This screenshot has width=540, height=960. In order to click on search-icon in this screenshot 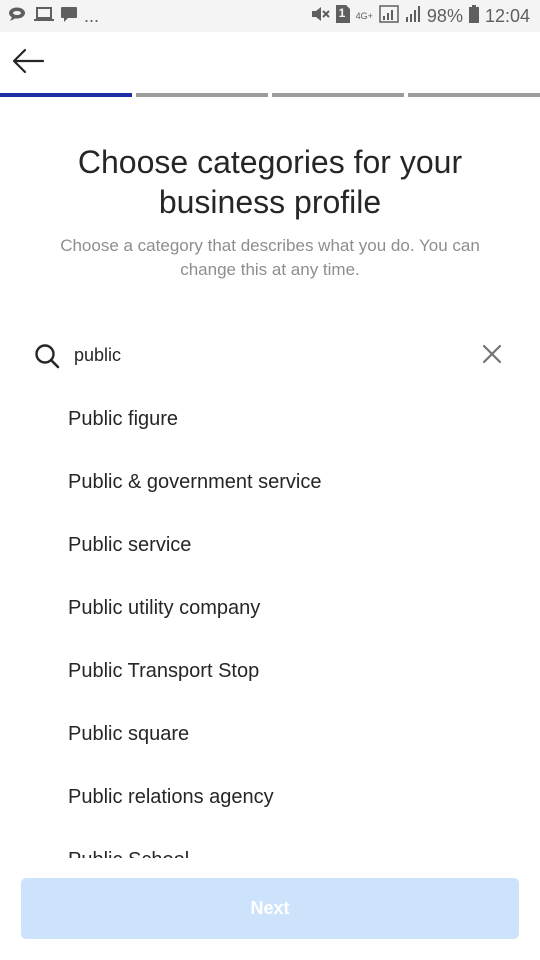, I will do `click(47, 358)`.